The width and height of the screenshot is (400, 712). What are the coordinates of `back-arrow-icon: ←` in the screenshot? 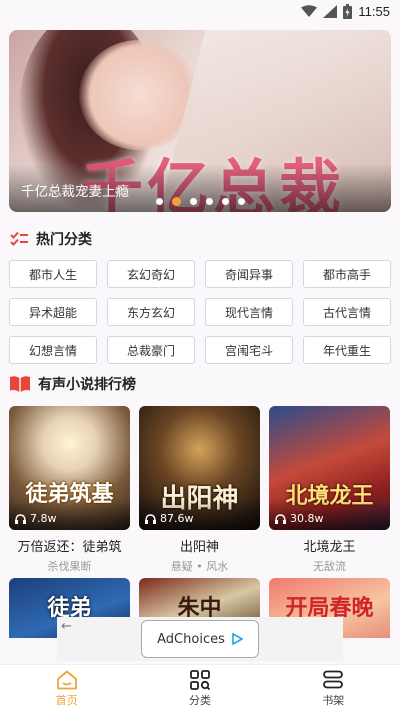 It's located at (66, 626).